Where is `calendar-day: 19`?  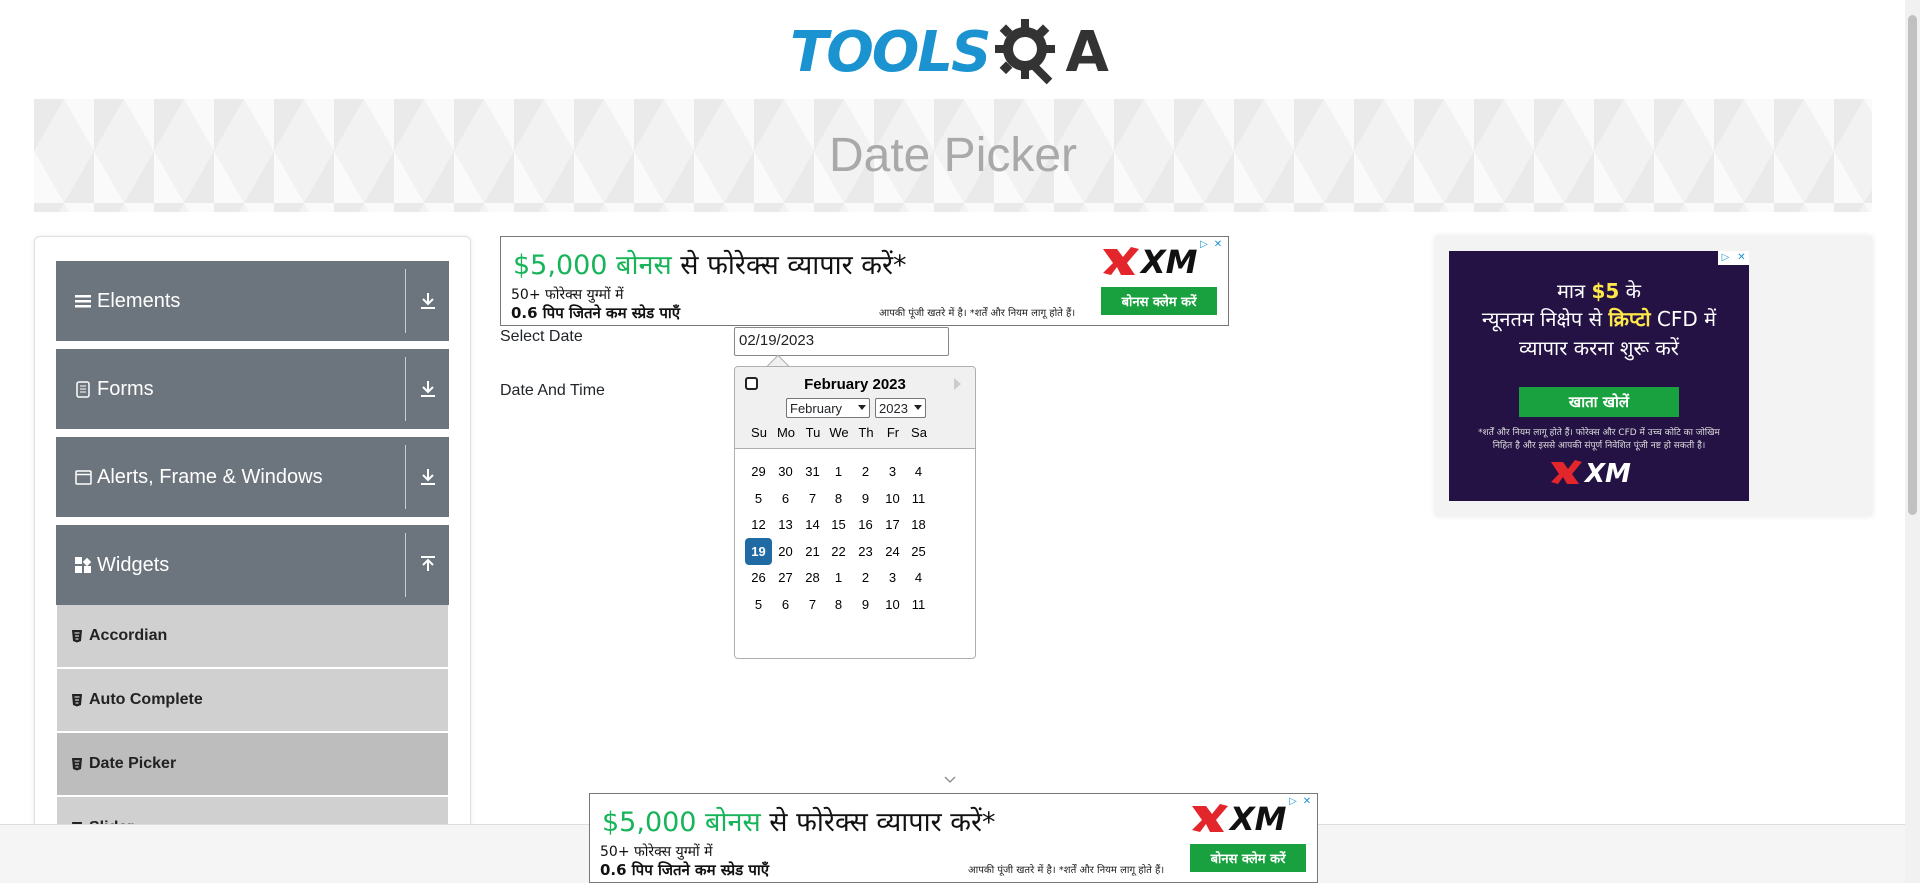
calendar-day: 19 is located at coordinates (758, 551).